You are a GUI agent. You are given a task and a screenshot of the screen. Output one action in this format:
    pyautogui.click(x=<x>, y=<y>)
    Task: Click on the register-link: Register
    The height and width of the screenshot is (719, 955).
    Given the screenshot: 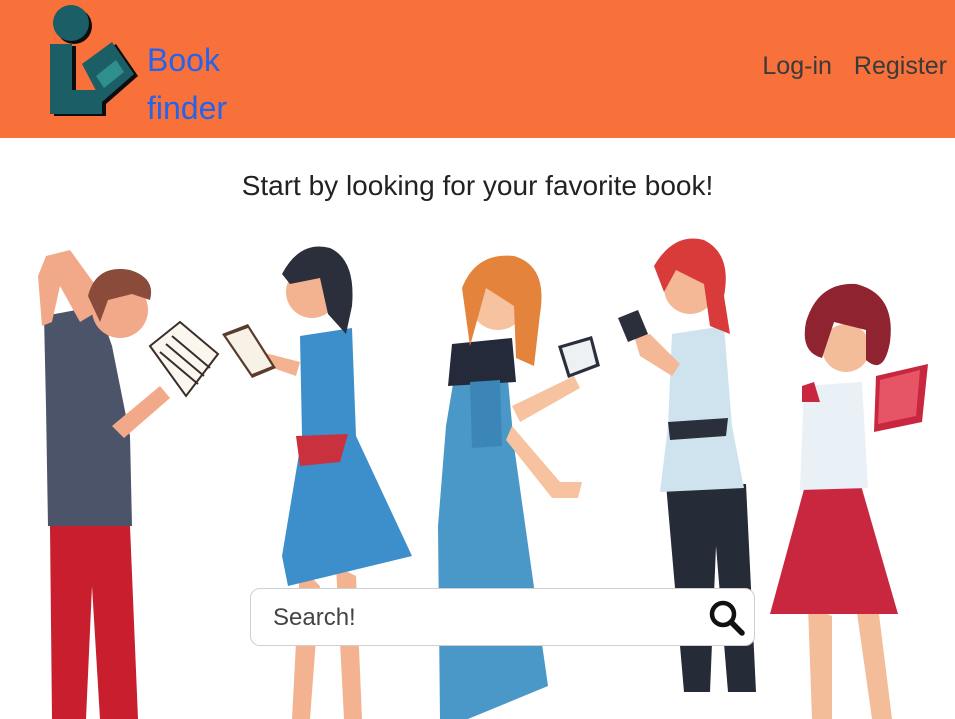 What is the action you would take?
    pyautogui.click(x=900, y=66)
    